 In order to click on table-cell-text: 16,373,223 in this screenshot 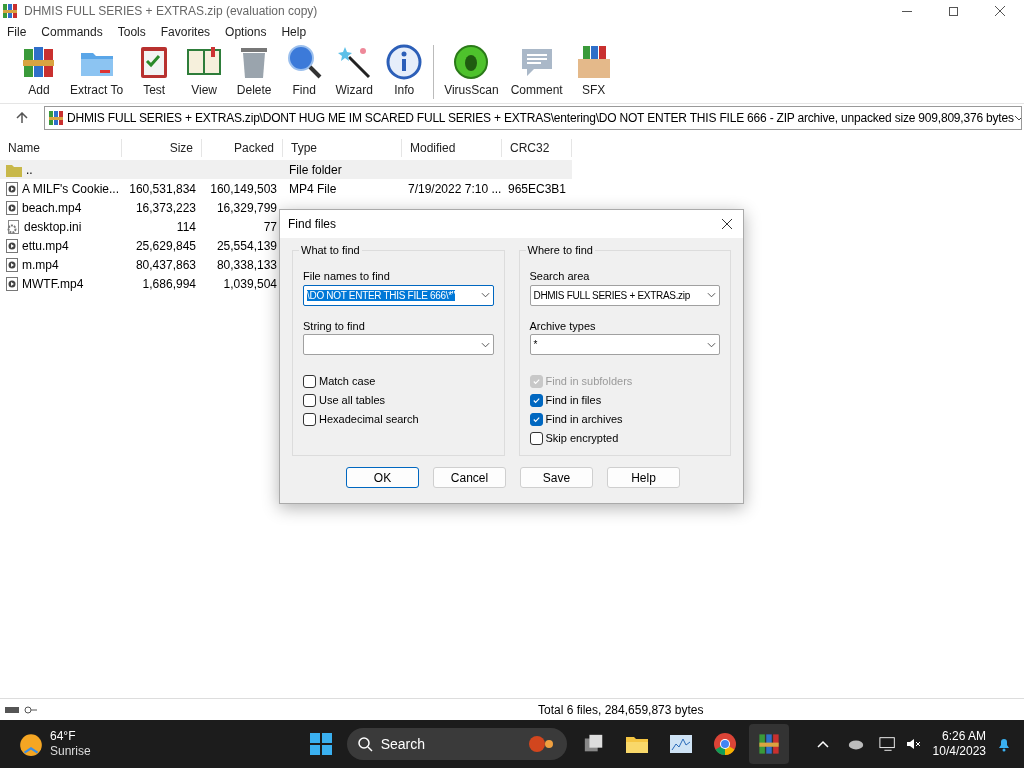, I will do `click(165, 208)`.